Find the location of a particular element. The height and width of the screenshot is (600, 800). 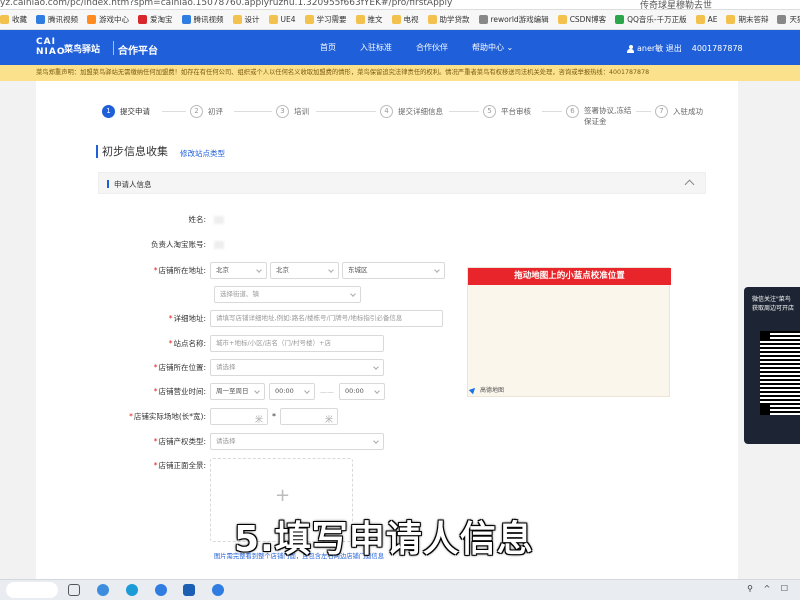

qr-panel: 微信关注"菜鸟 获取周边可开店 is located at coordinates (772, 365).